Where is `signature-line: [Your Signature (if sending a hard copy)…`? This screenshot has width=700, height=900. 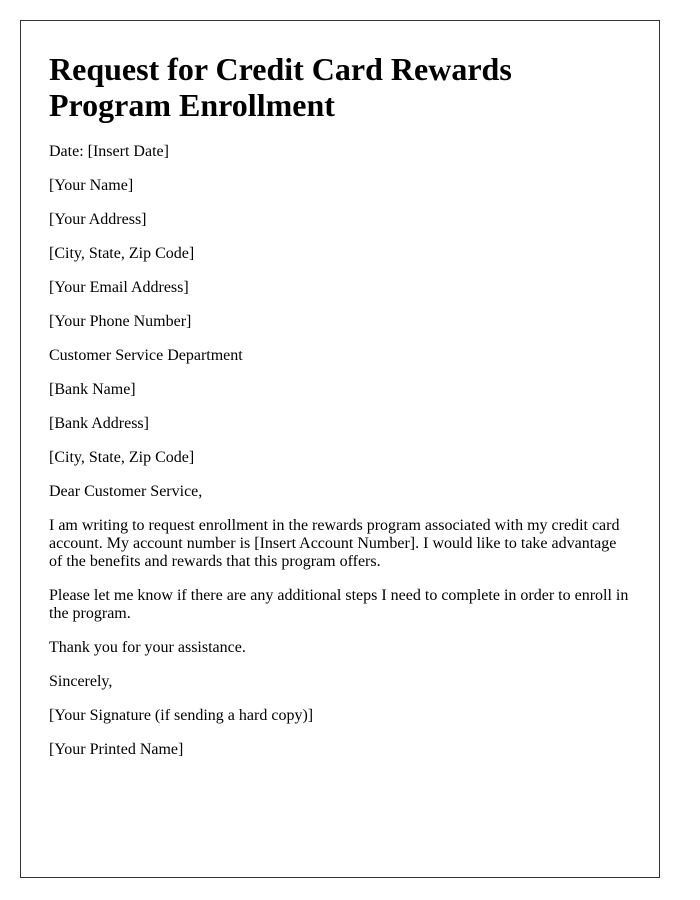 signature-line: [Your Signature (if sending a hard copy)… is located at coordinates (181, 715).